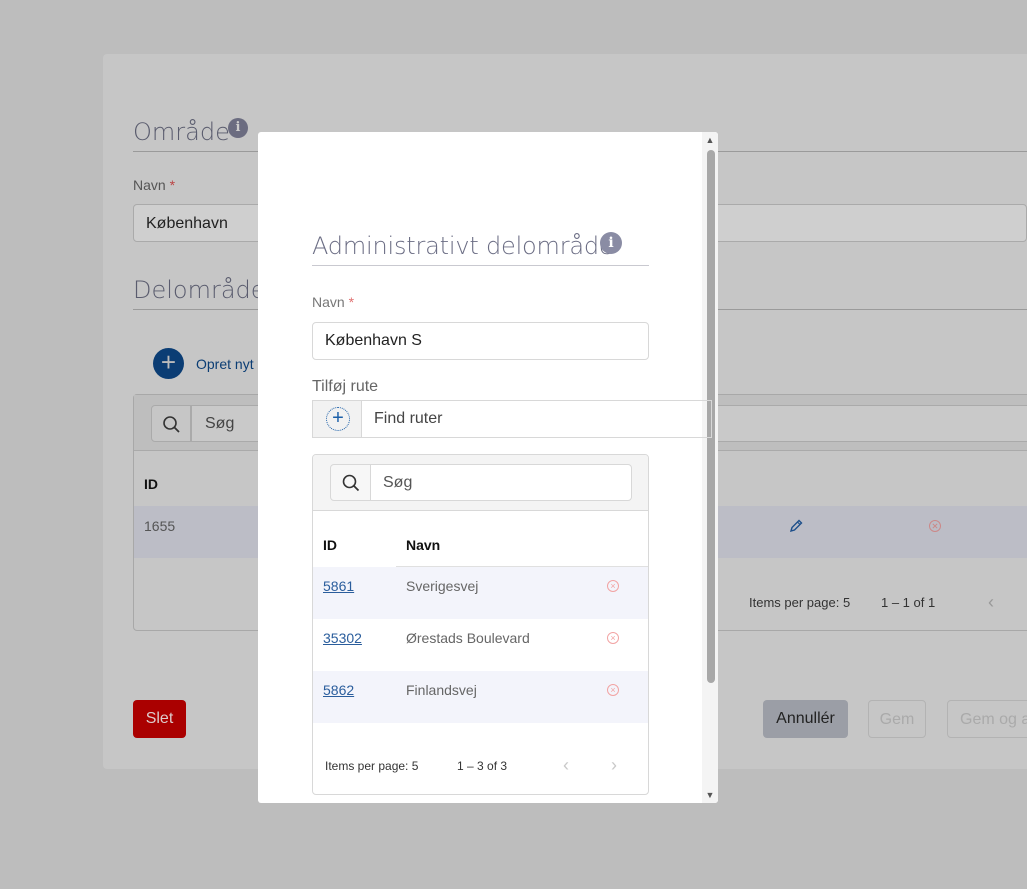  Describe the element at coordinates (897, 719) in the screenshot. I see `save-button: Gem` at that location.